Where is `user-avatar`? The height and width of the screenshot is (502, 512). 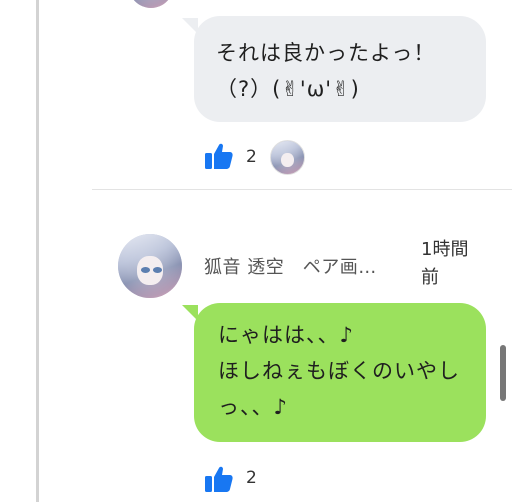 user-avatar is located at coordinates (150, 266).